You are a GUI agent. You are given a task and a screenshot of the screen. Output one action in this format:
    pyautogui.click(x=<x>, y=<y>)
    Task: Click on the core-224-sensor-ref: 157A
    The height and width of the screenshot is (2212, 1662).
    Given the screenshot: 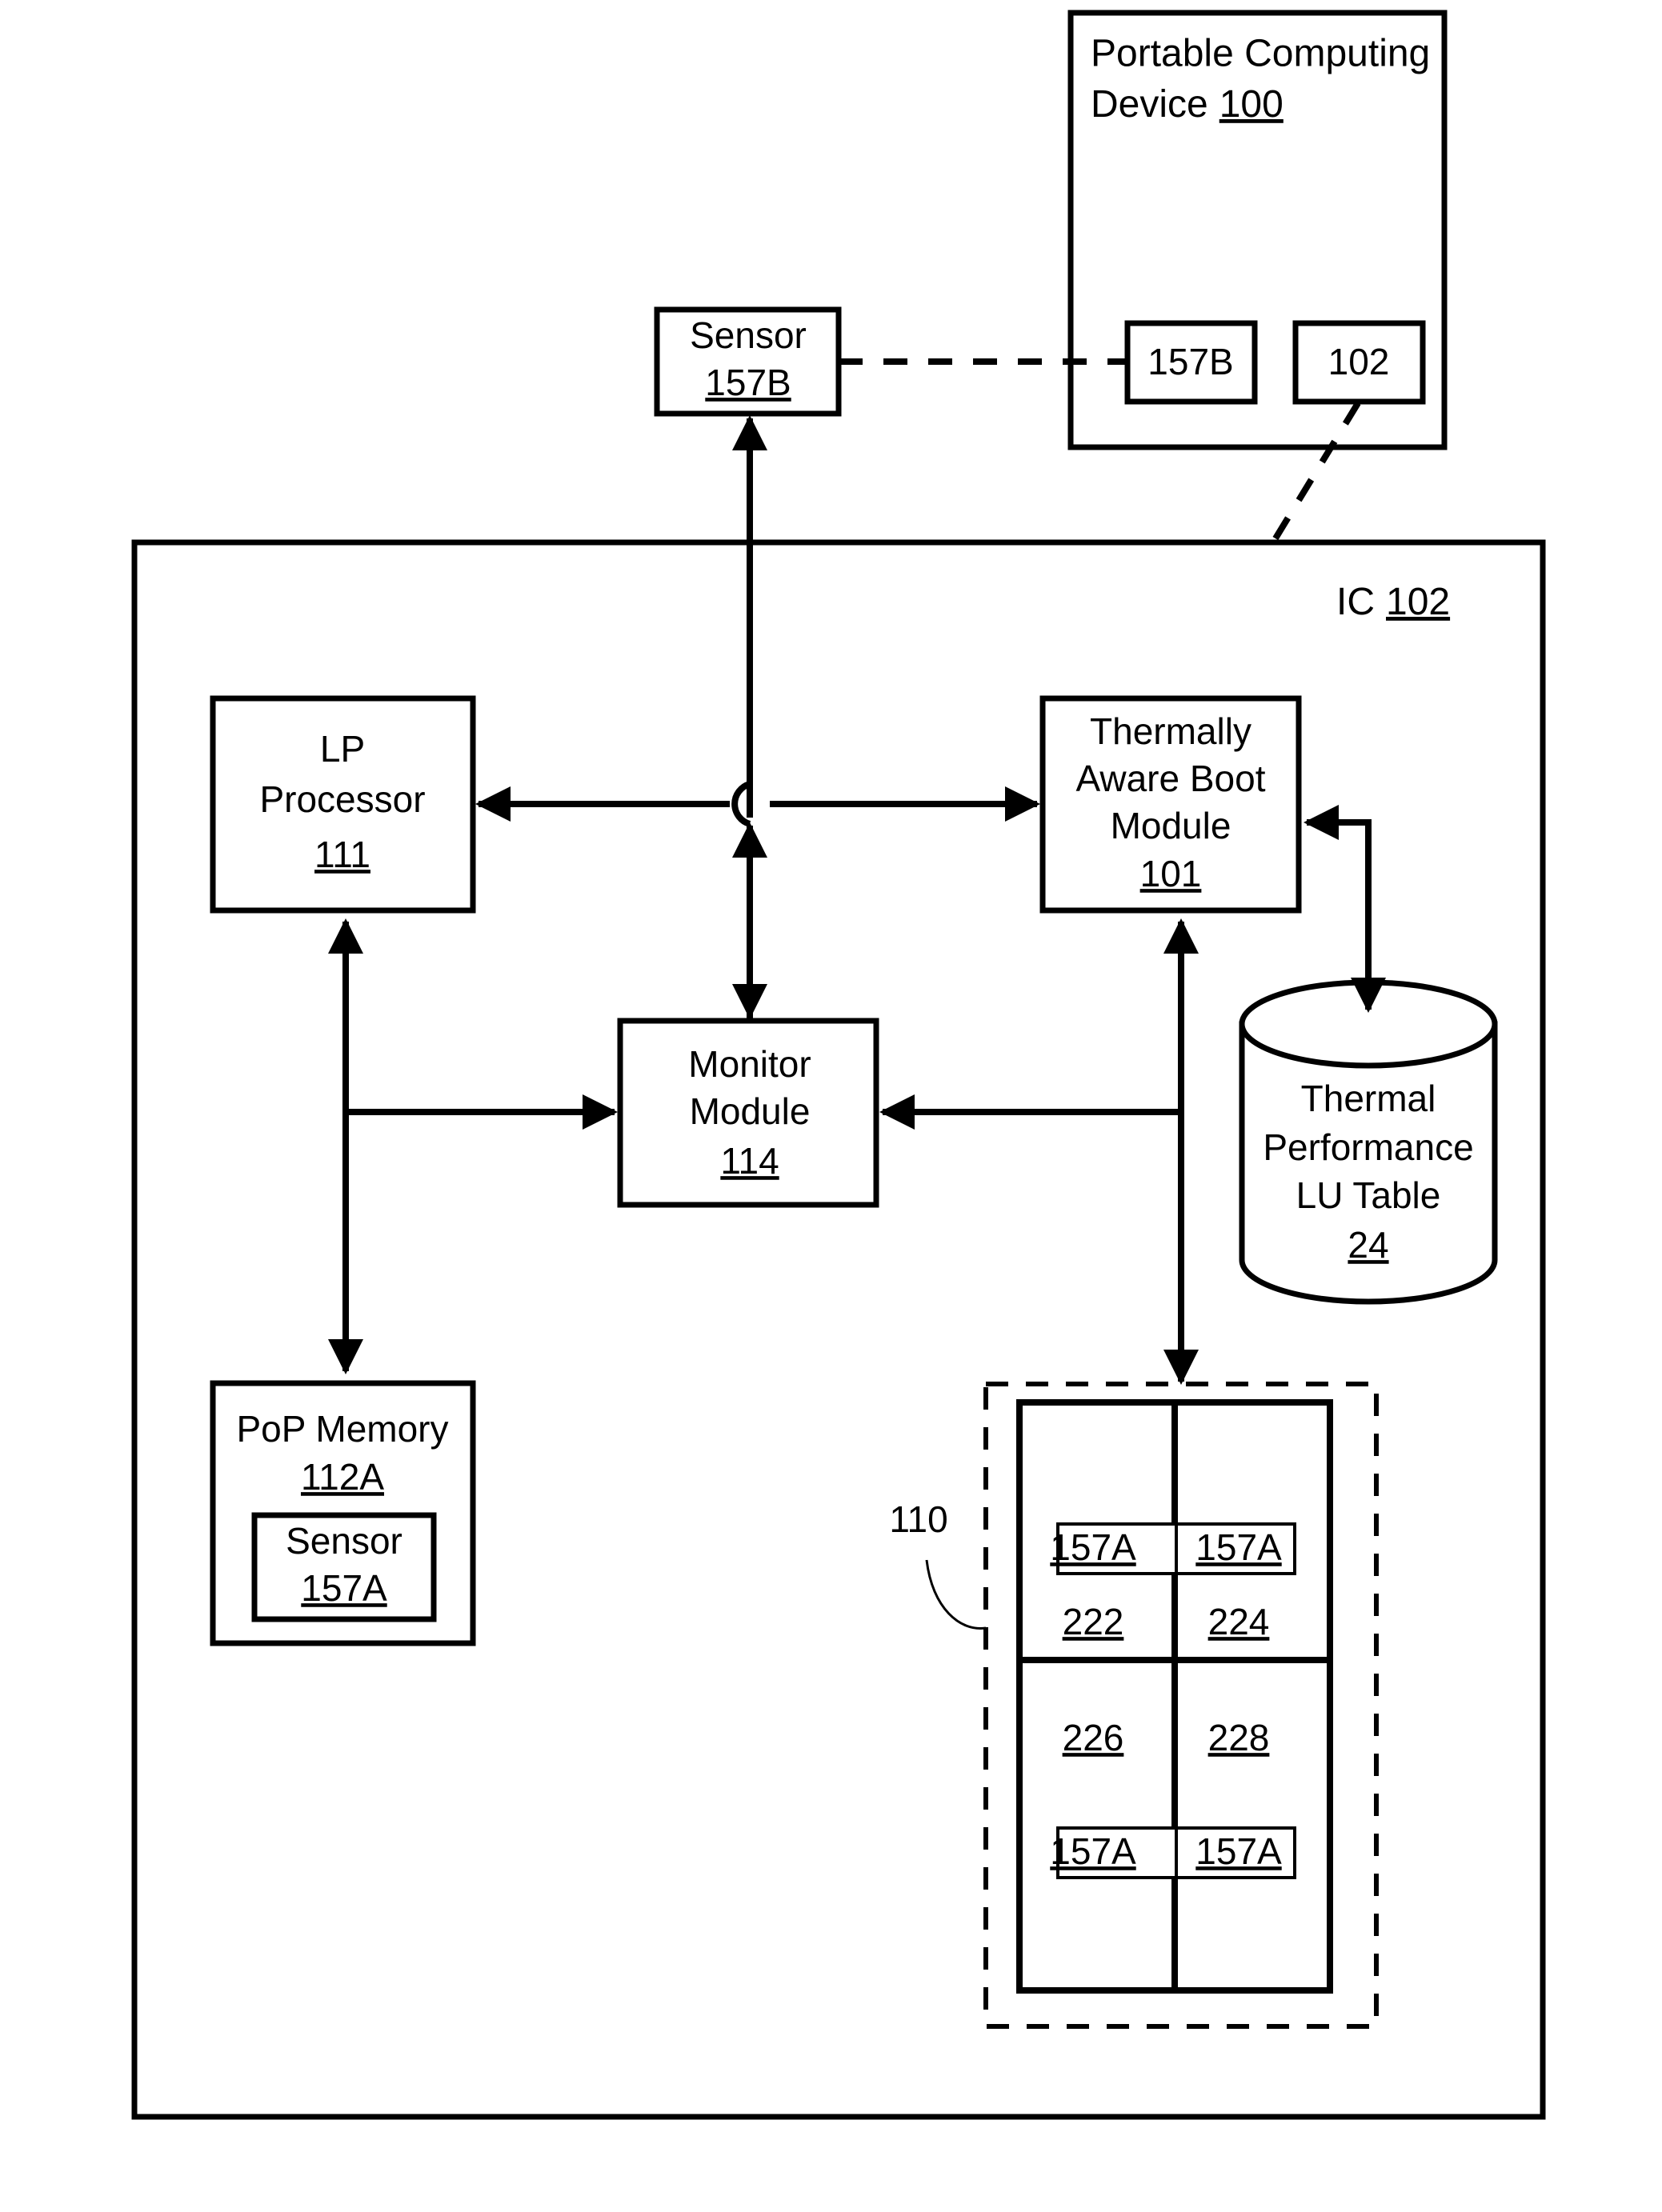 What is the action you would take?
    pyautogui.click(x=1238, y=1547)
    